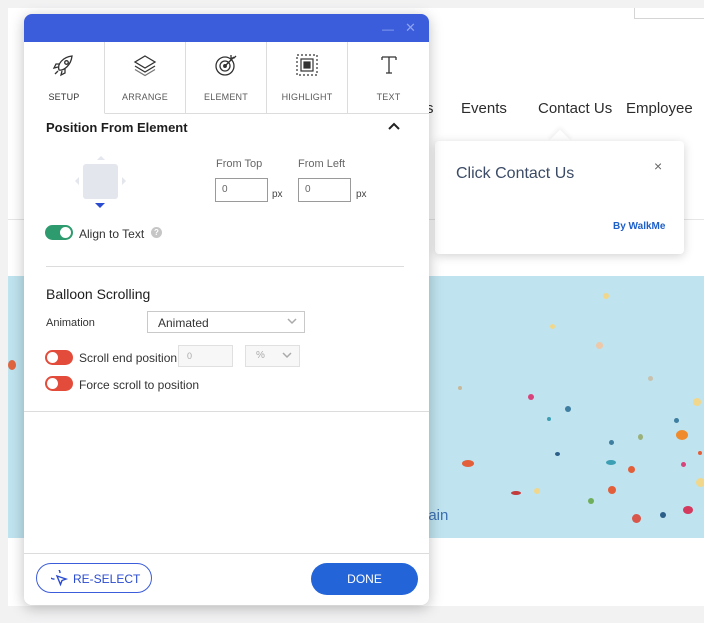 This screenshot has width=704, height=623. Describe the element at coordinates (559, 197) in the screenshot. I see `walkme-balloon: Click Contact Us × By WalkMe` at that location.